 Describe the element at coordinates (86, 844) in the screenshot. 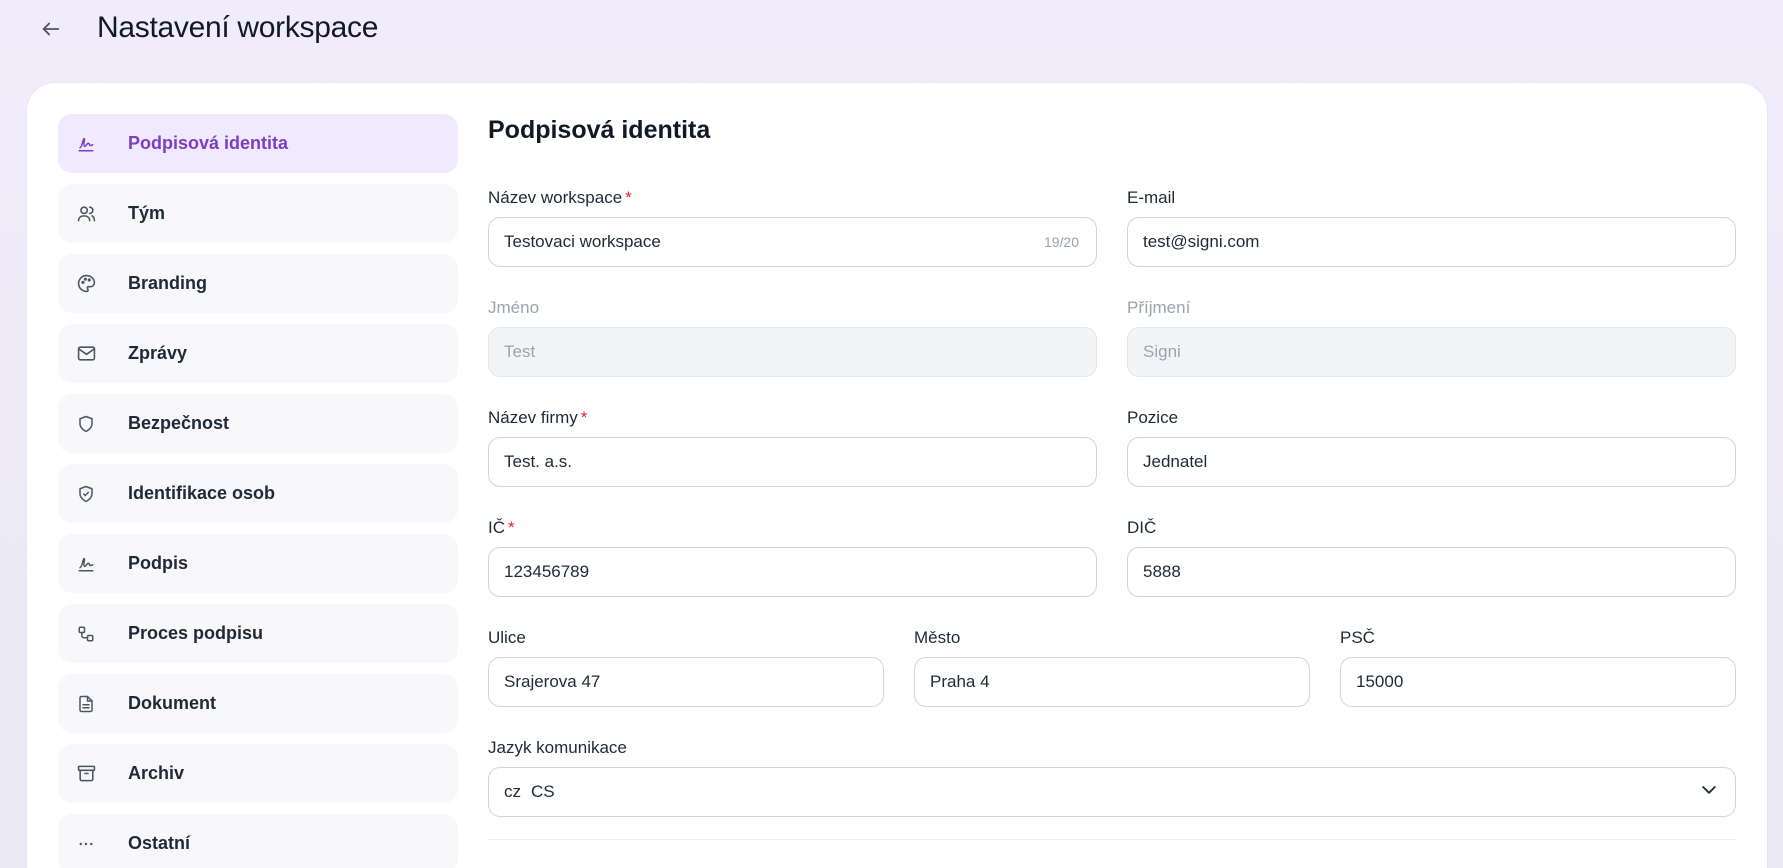

I see `more-icon` at that location.